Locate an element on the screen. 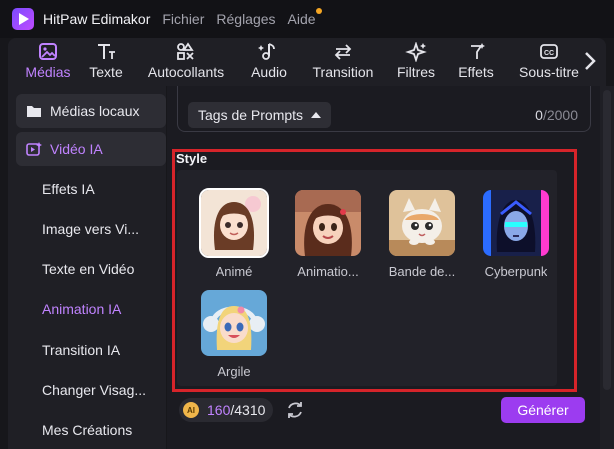 The height and width of the screenshot is (449, 614). sidebar-item-label: Vidéo IA is located at coordinates (76, 149).